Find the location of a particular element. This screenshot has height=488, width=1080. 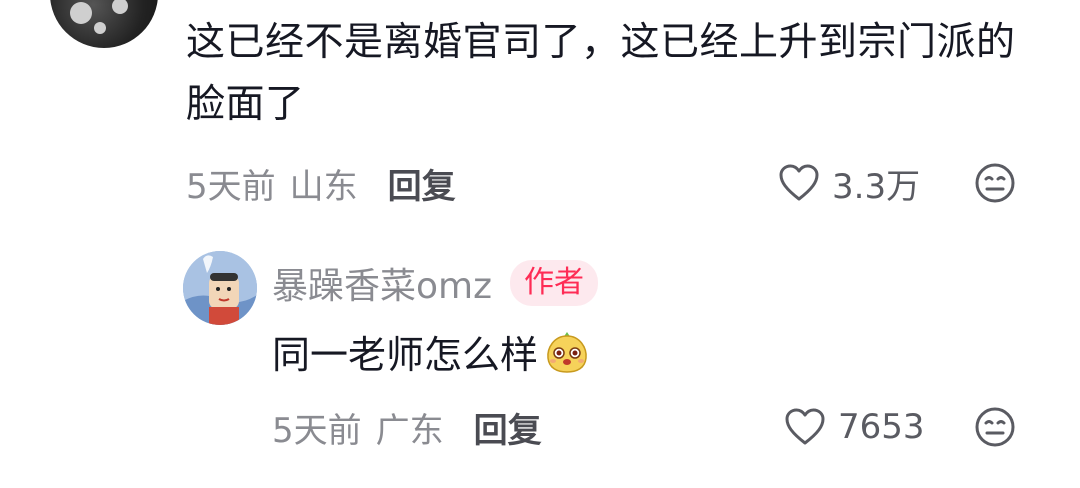

reply-content: 同一老师怎么样 is located at coordinates (431, 351).